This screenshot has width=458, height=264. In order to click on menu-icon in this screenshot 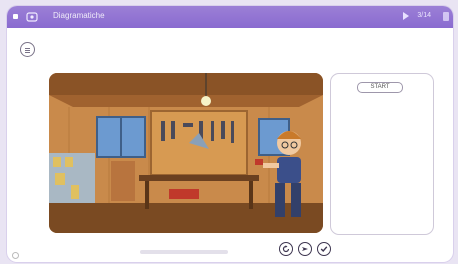, I will do `click(27, 48)`.